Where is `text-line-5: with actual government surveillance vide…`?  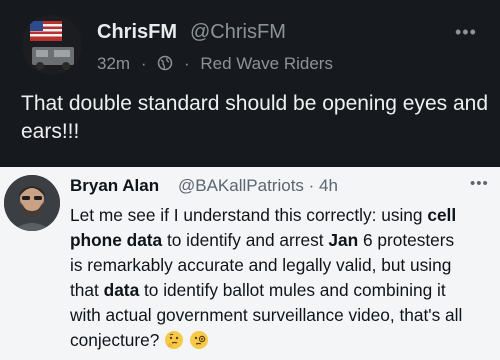 text-line-5: with actual government surveillance vide… is located at coordinates (266, 315).